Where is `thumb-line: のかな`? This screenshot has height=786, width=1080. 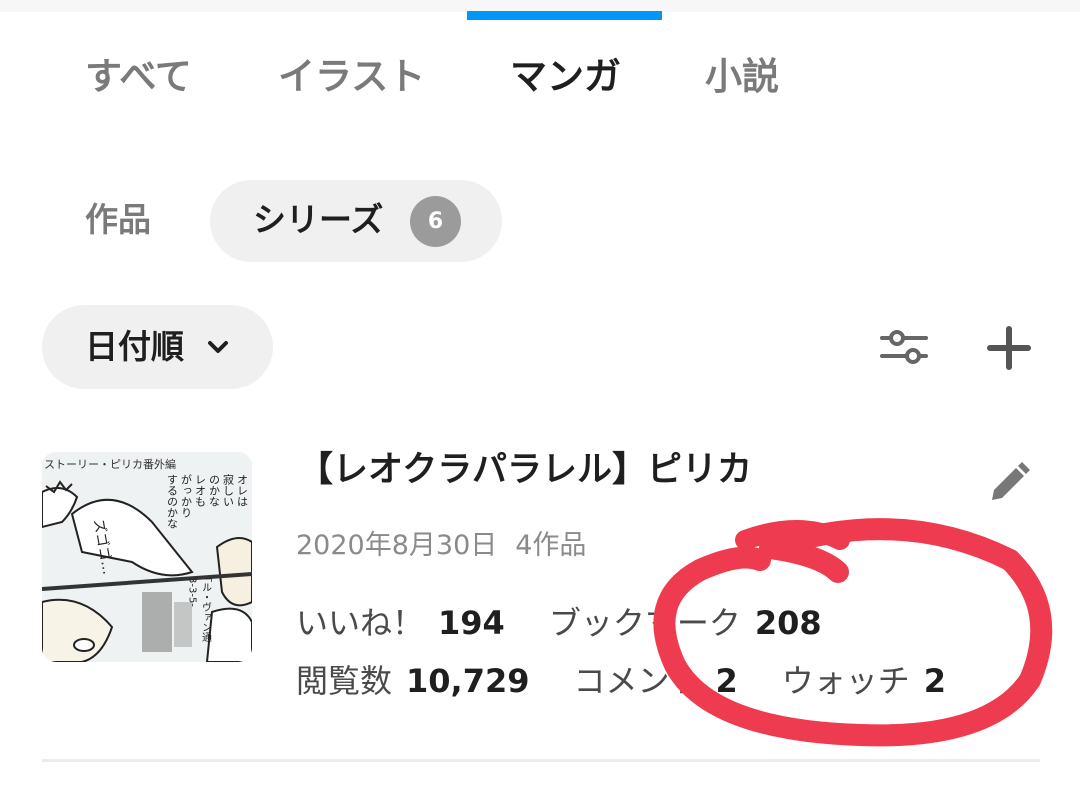
thumb-line: のかな is located at coordinates (214, 490).